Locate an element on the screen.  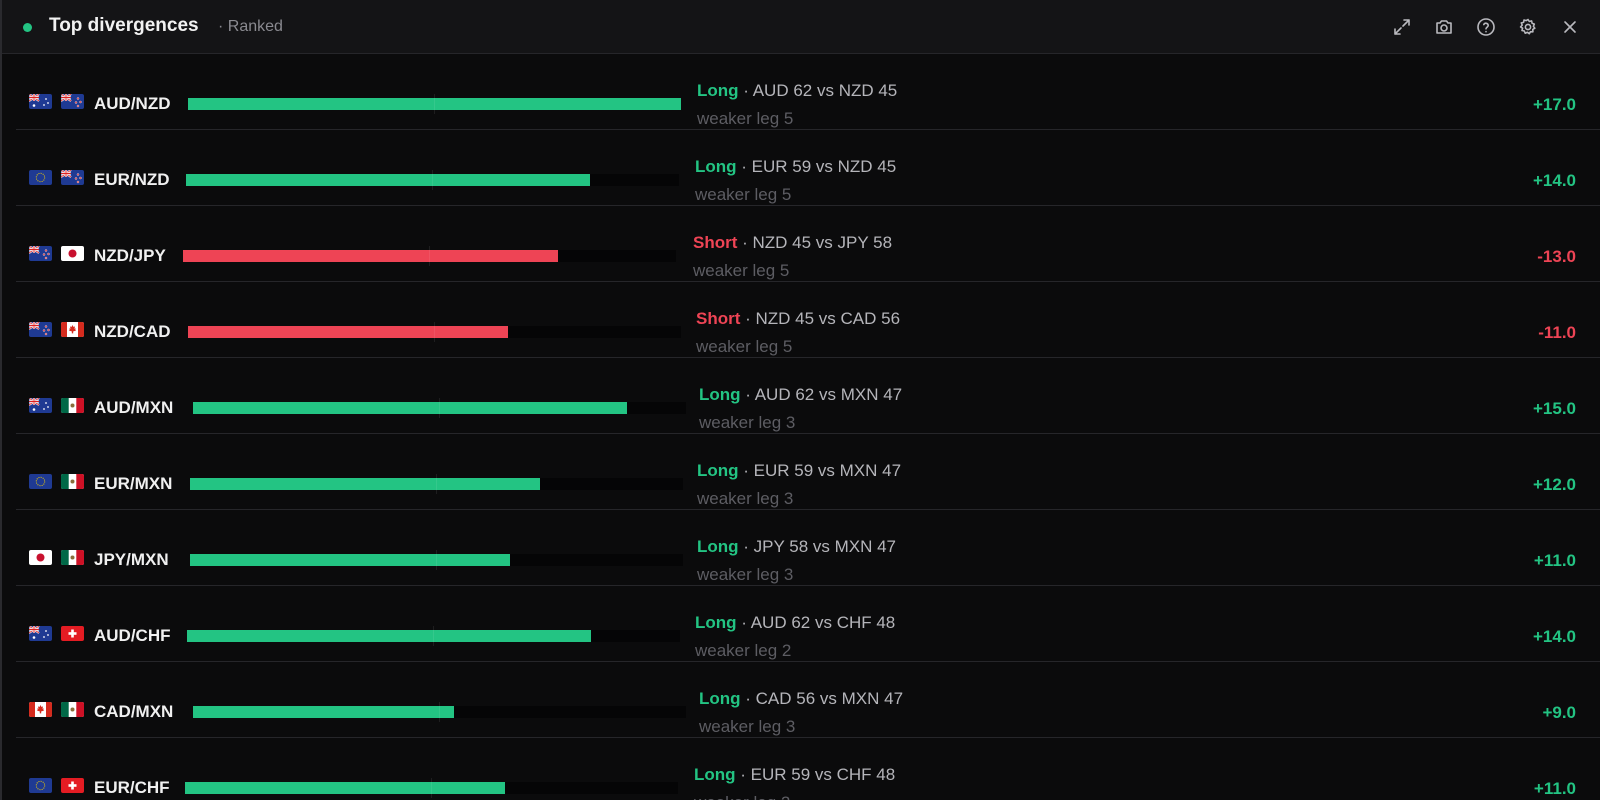
close-icon is located at coordinates (1570, 27).